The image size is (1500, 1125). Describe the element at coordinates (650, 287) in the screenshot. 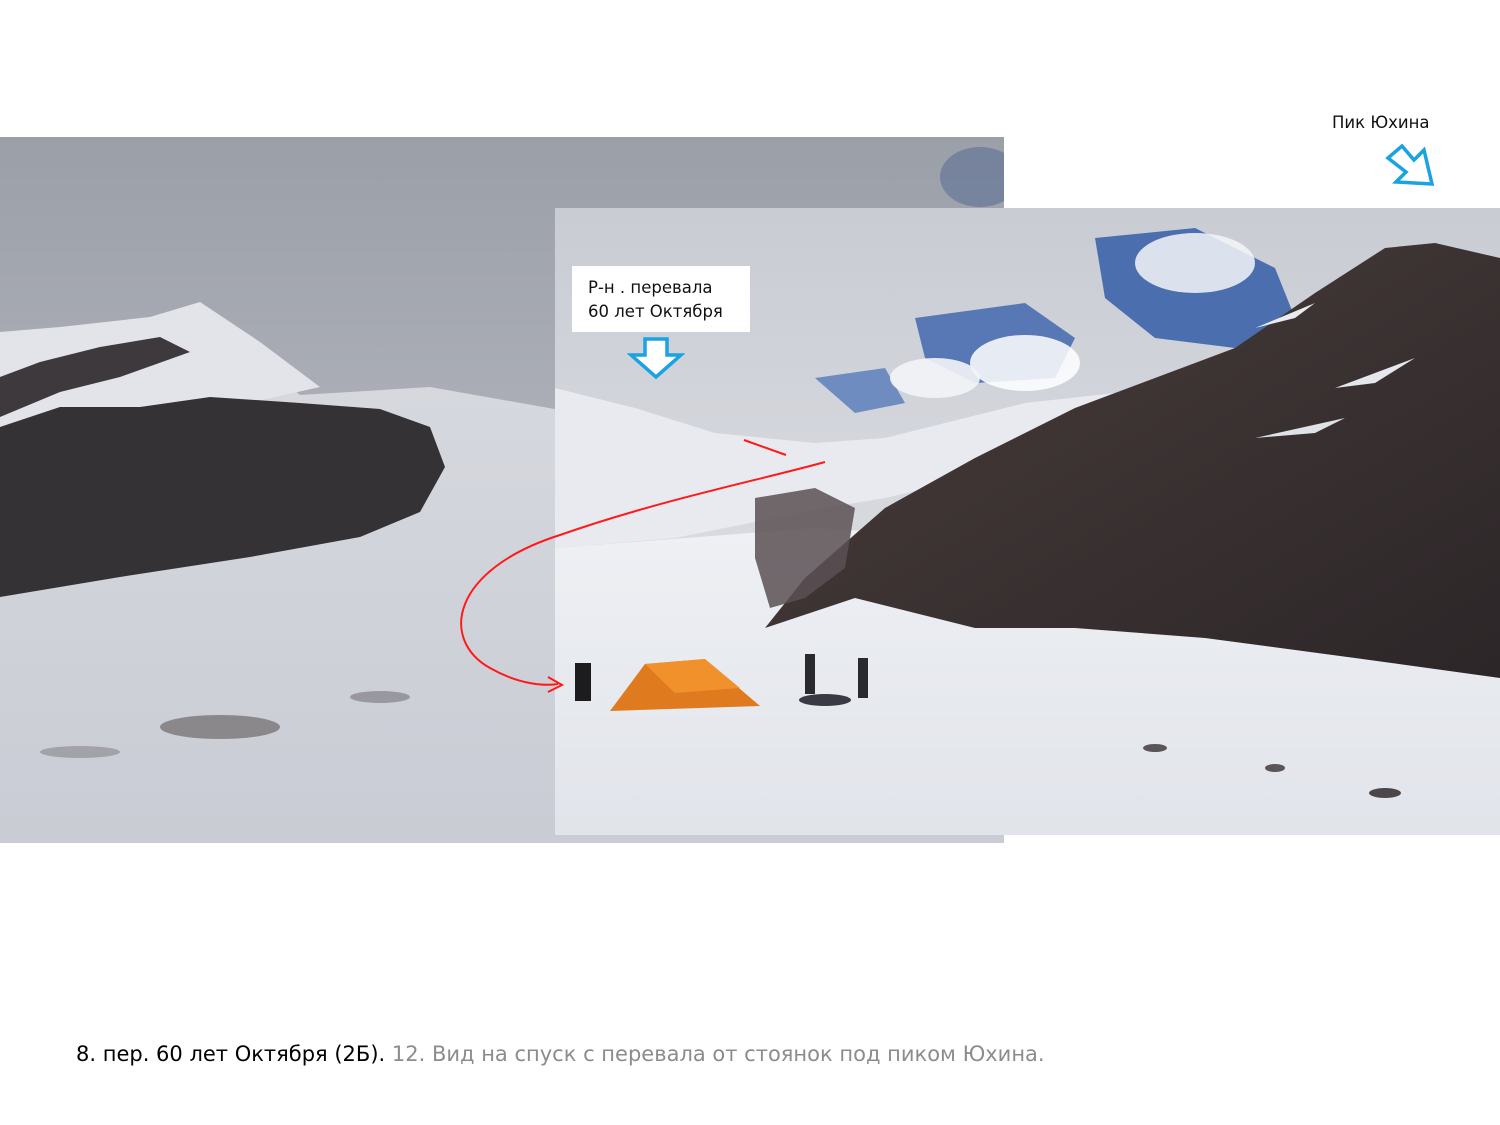

I see `pass-area-line1: Р-н . перевала` at that location.